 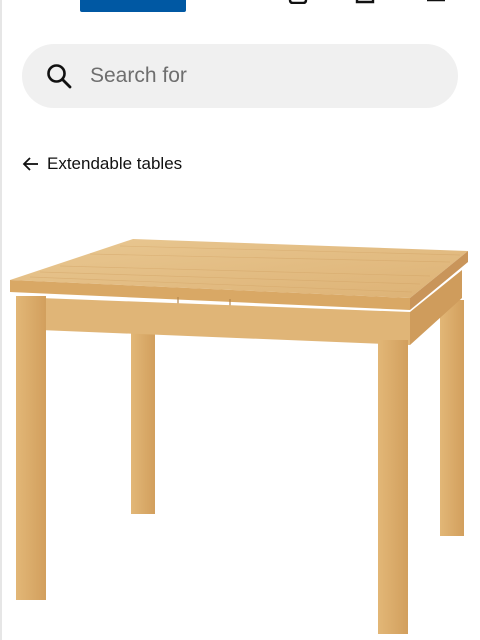 I want to click on user-icon, so click(x=298, y=2).